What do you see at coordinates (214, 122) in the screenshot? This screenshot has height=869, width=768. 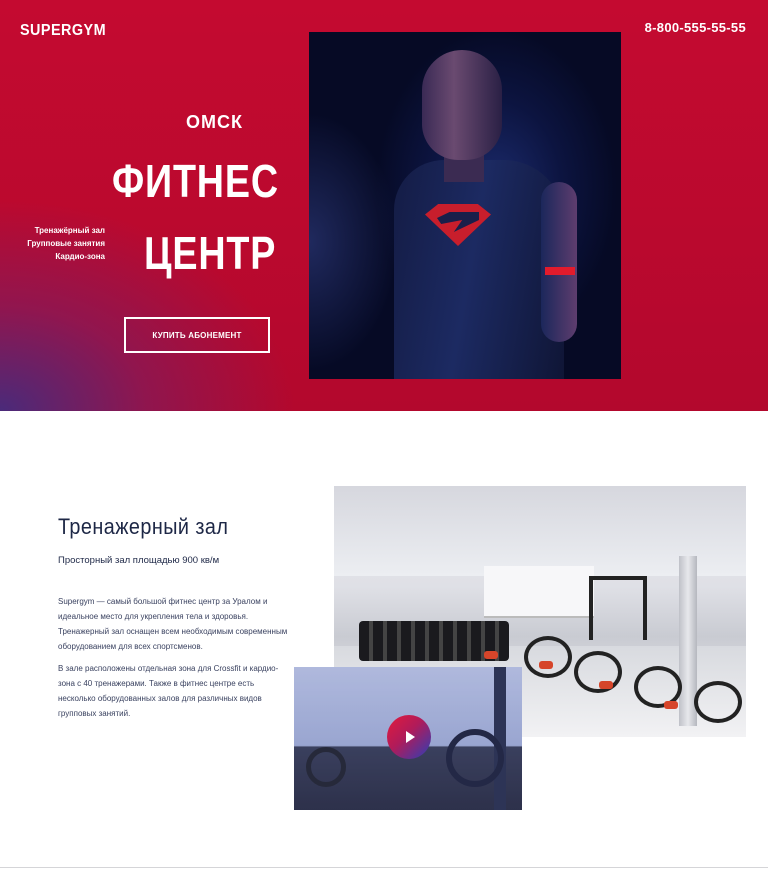 I see `city-label: ОМСК` at bounding box center [214, 122].